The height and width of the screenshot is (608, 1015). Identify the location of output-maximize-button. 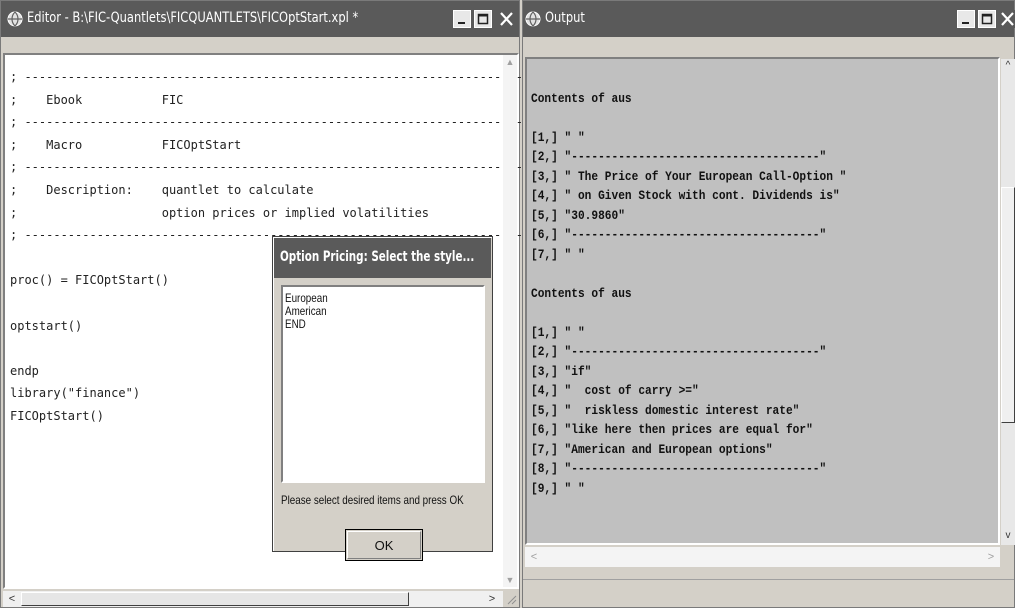
(987, 19).